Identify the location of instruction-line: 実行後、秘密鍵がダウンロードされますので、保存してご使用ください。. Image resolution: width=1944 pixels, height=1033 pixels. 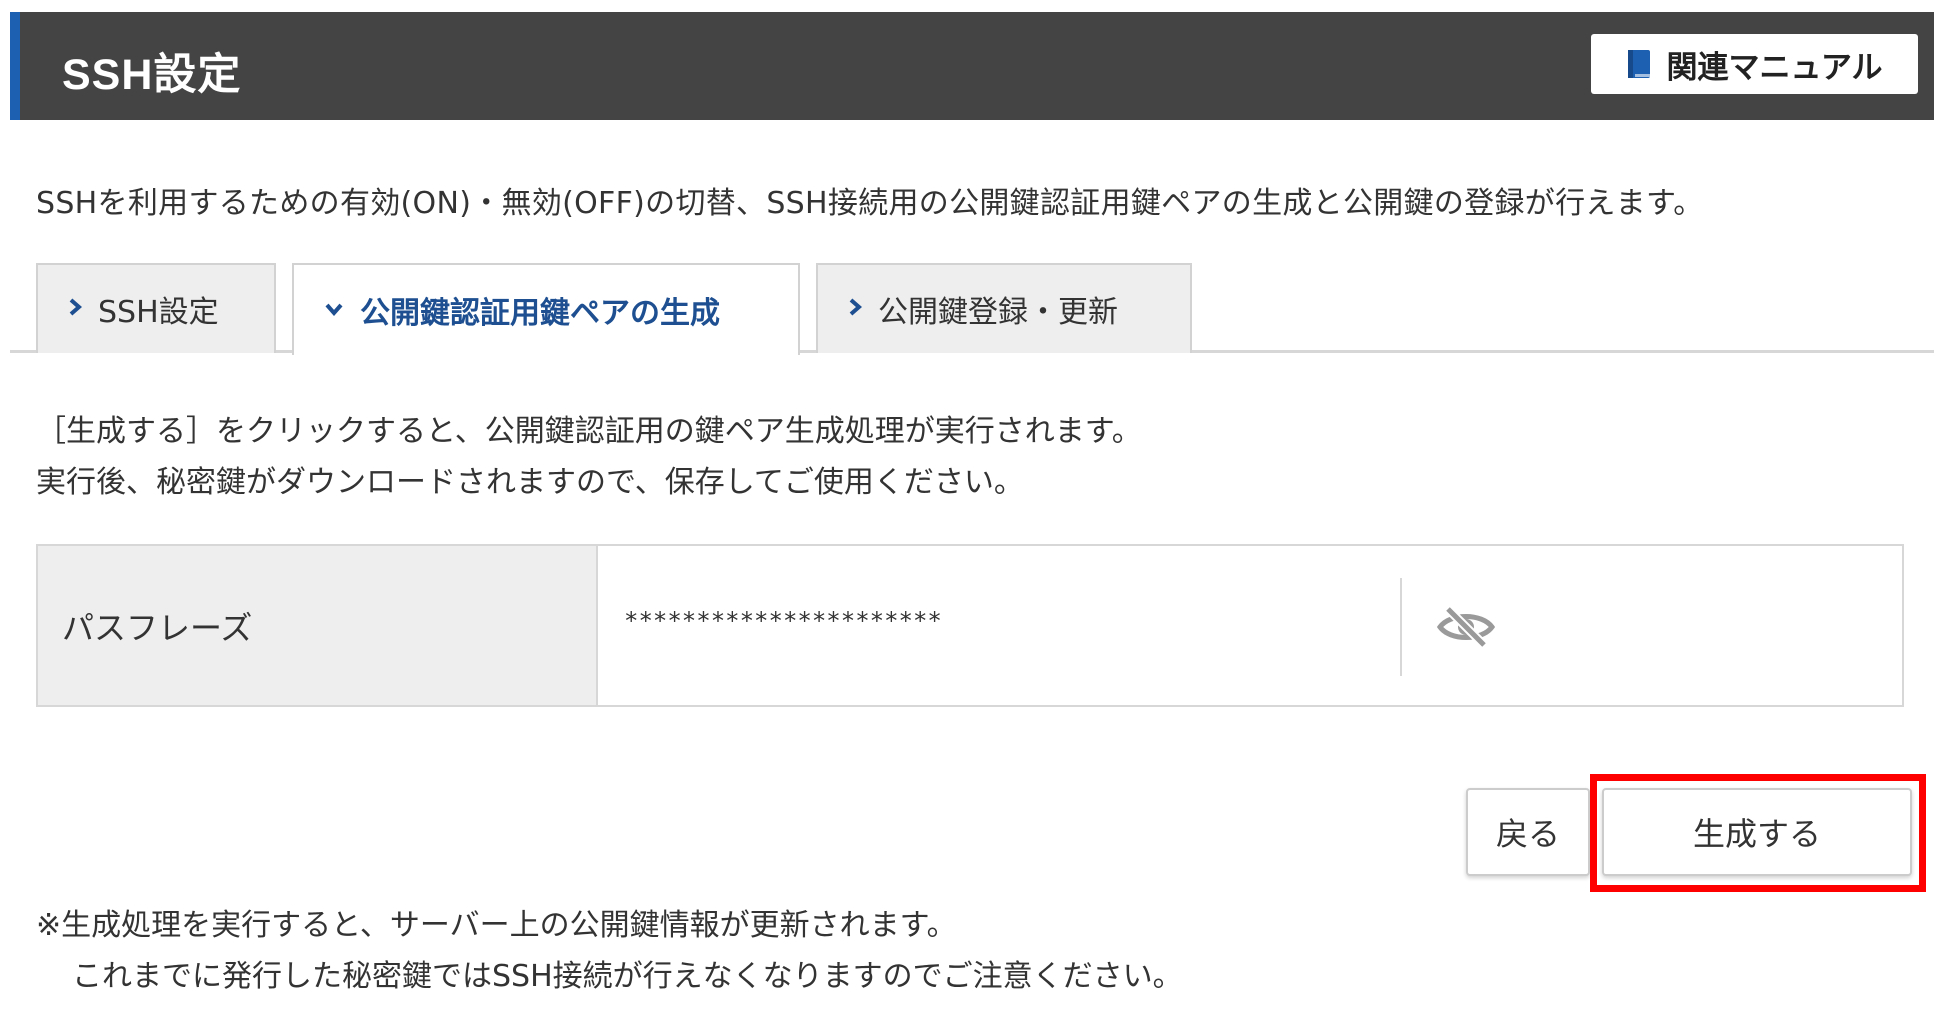
(530, 482).